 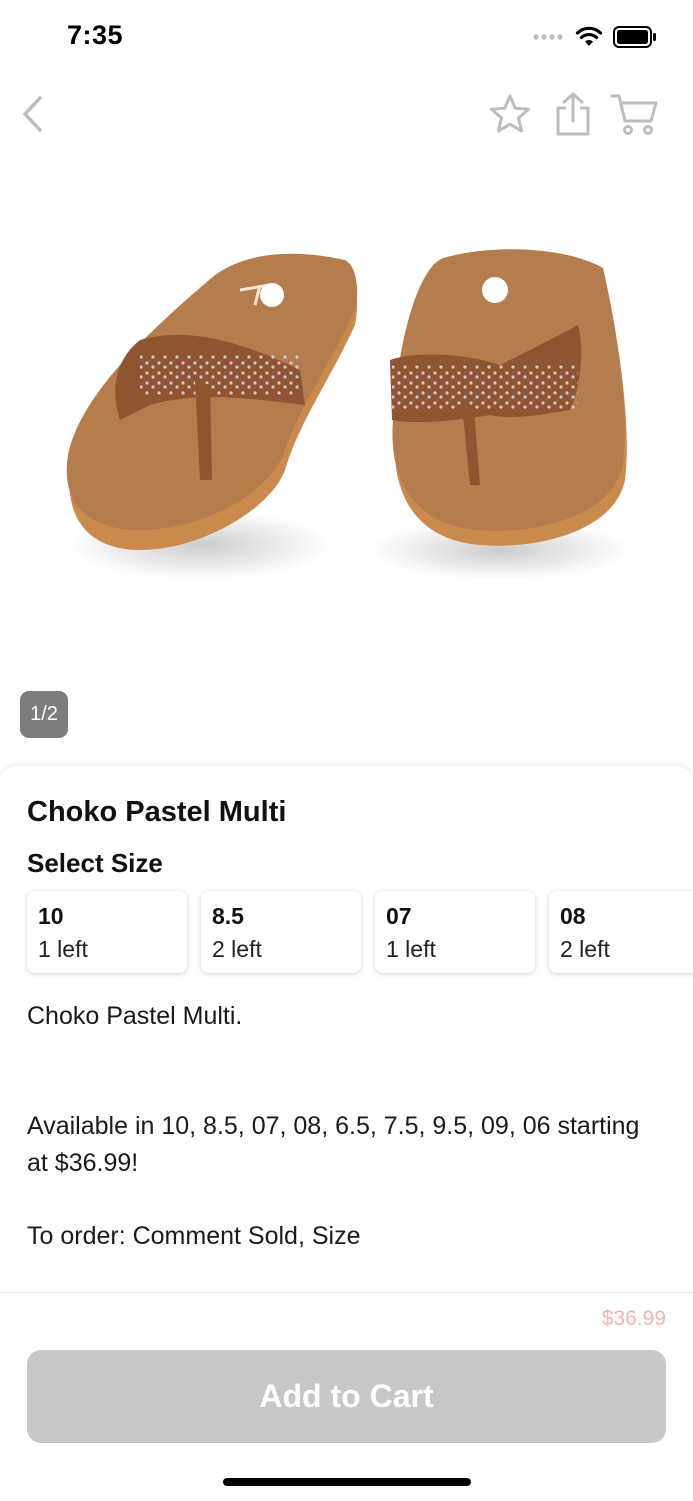 What do you see at coordinates (51, 916) in the screenshot?
I see `size-value: 10` at bounding box center [51, 916].